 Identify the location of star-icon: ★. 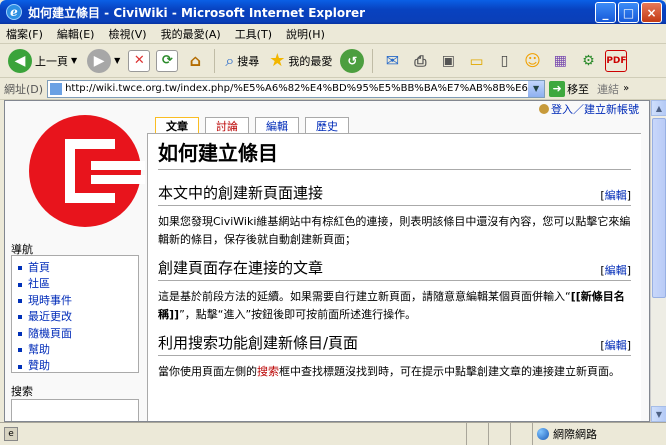
(277, 60).